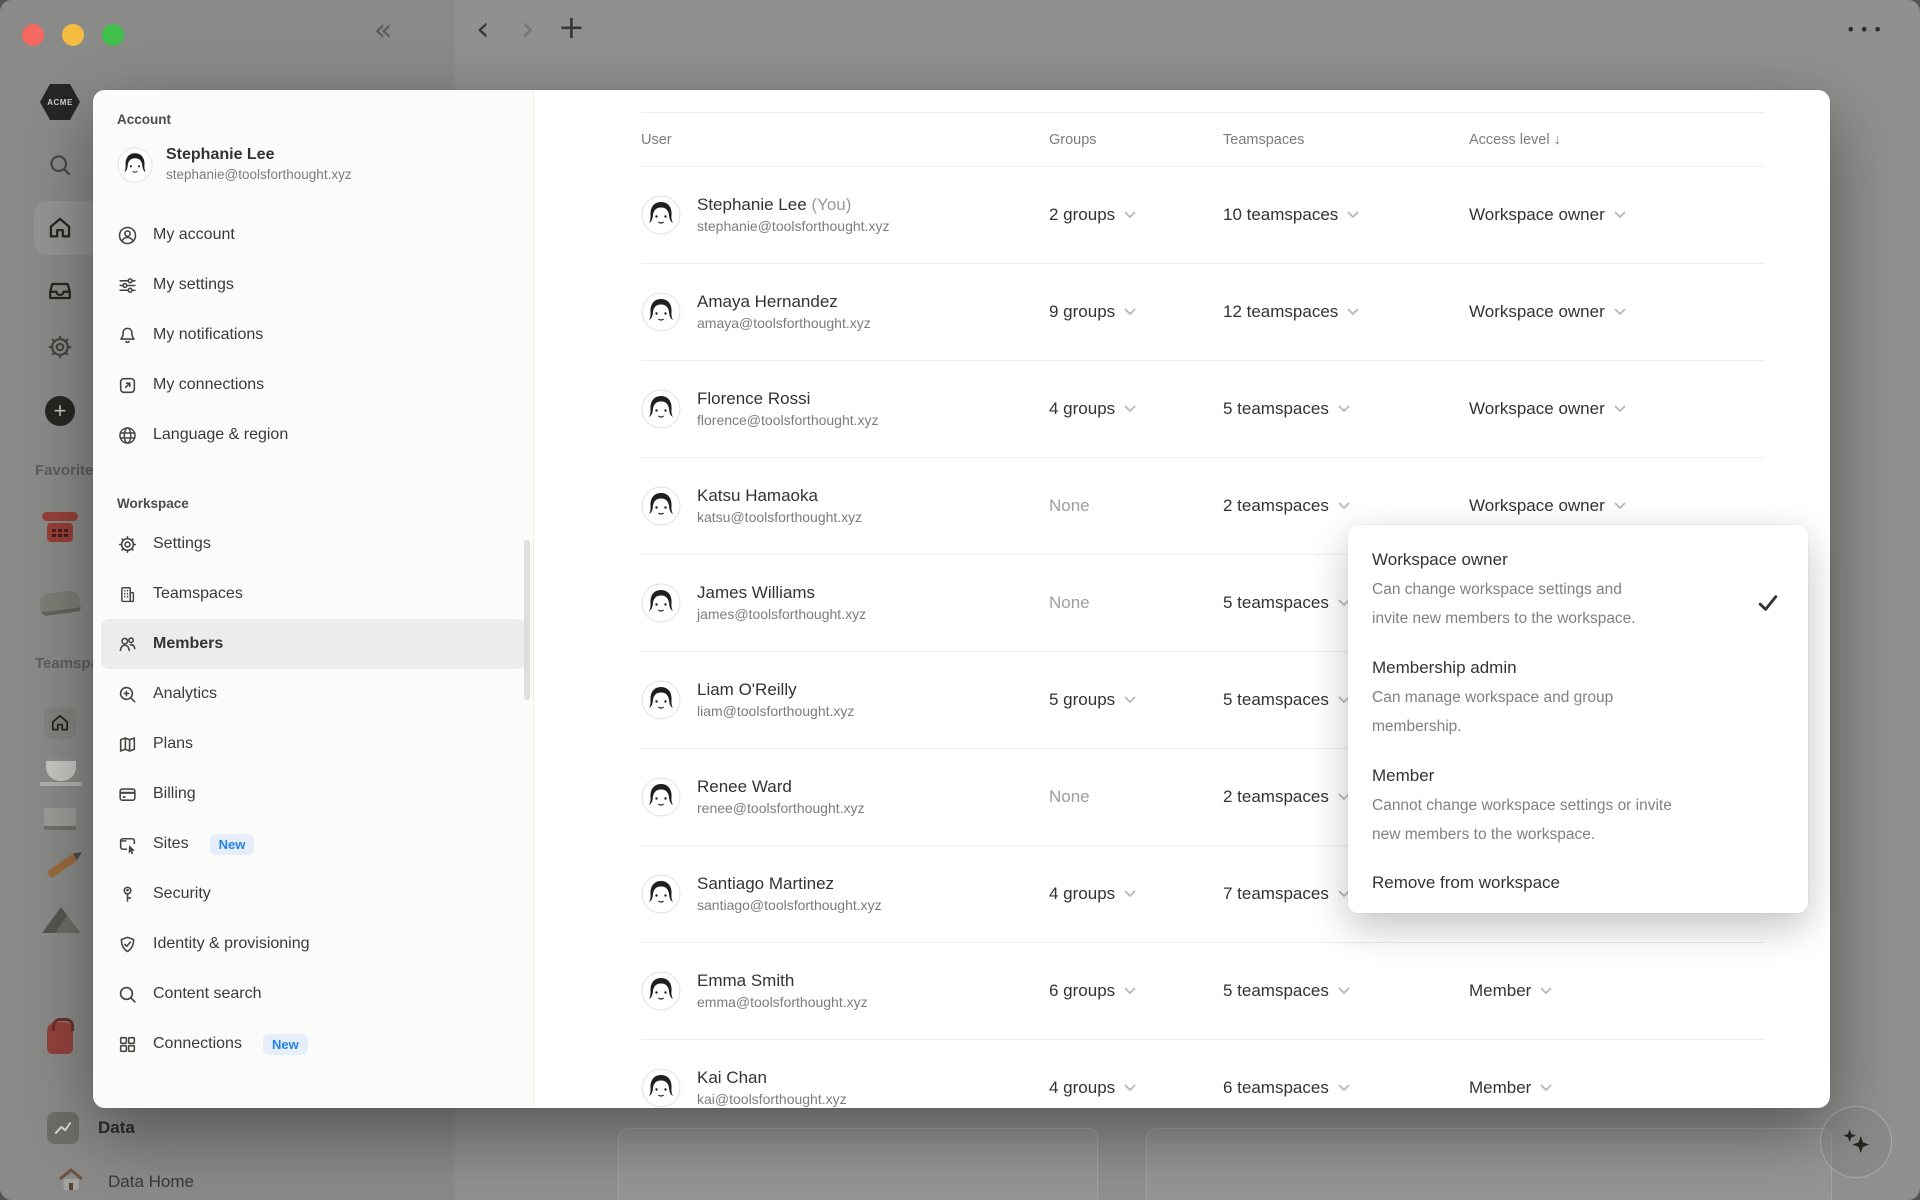 The width and height of the screenshot is (1920, 1200). Describe the element at coordinates (781, 807) in the screenshot. I see `member-email: renee@toolsforthought.xyz` at that location.